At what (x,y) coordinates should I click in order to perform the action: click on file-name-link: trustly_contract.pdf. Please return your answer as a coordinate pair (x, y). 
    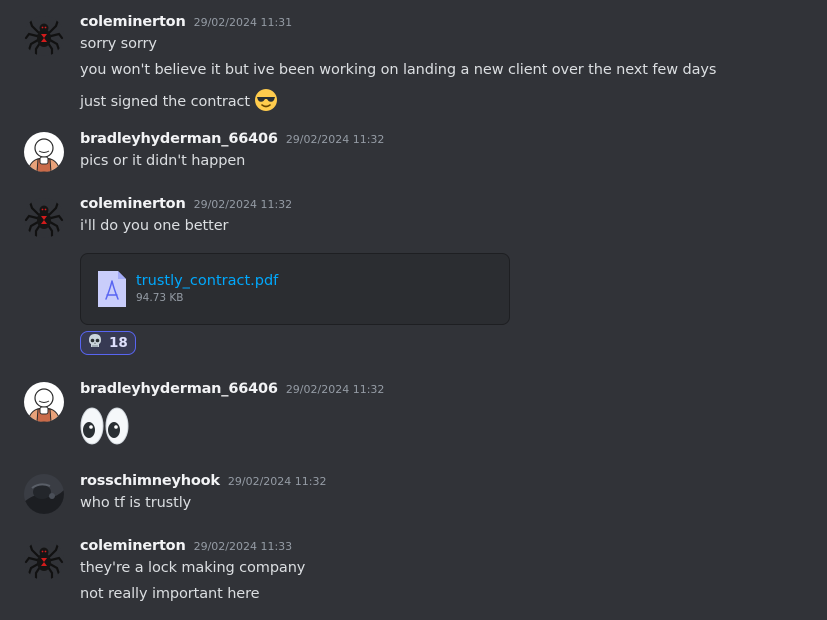
    Looking at the image, I should click on (207, 281).